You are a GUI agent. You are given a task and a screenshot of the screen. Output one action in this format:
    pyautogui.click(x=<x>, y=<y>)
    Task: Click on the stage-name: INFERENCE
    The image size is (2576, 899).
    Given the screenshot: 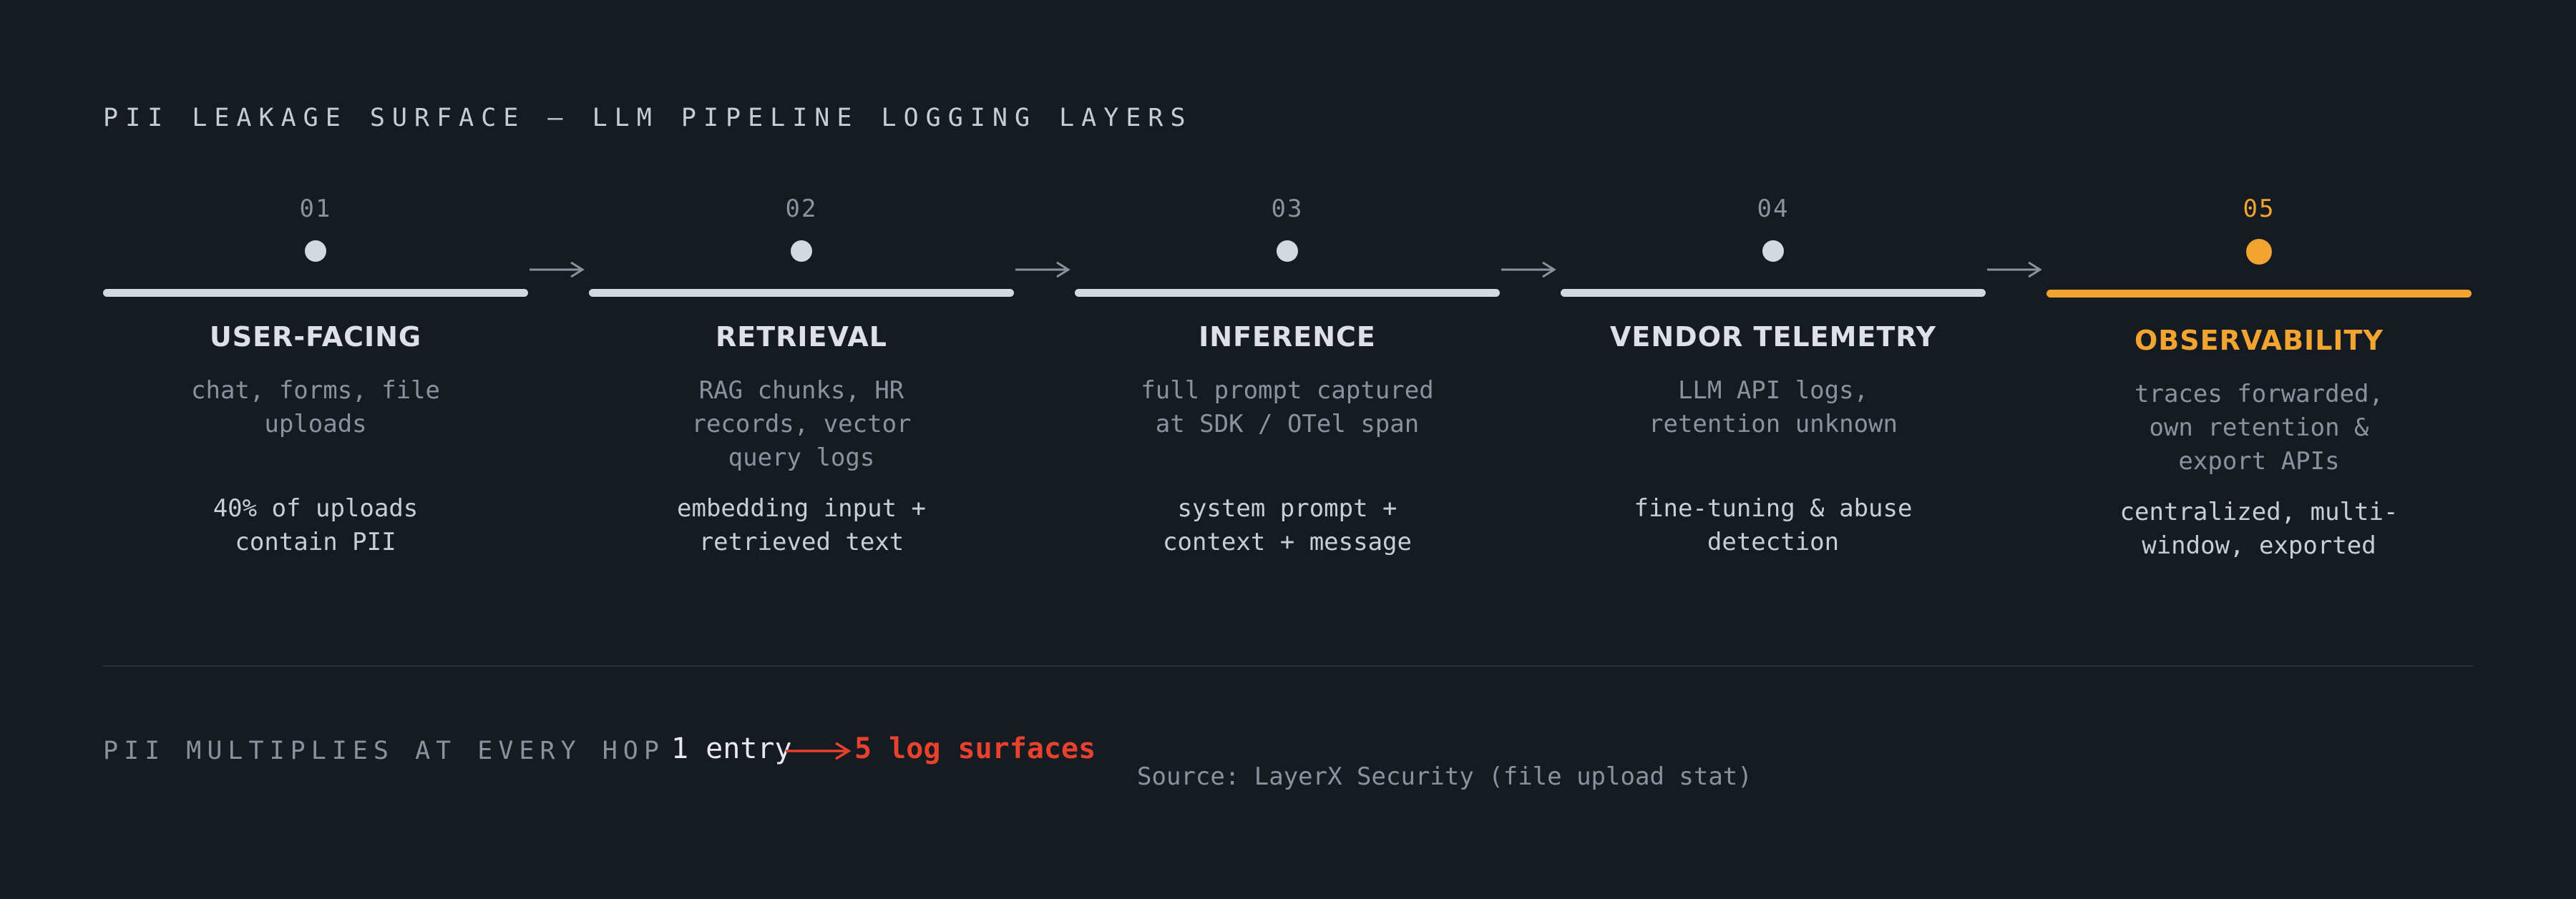 What is the action you would take?
    pyautogui.click(x=1287, y=337)
    